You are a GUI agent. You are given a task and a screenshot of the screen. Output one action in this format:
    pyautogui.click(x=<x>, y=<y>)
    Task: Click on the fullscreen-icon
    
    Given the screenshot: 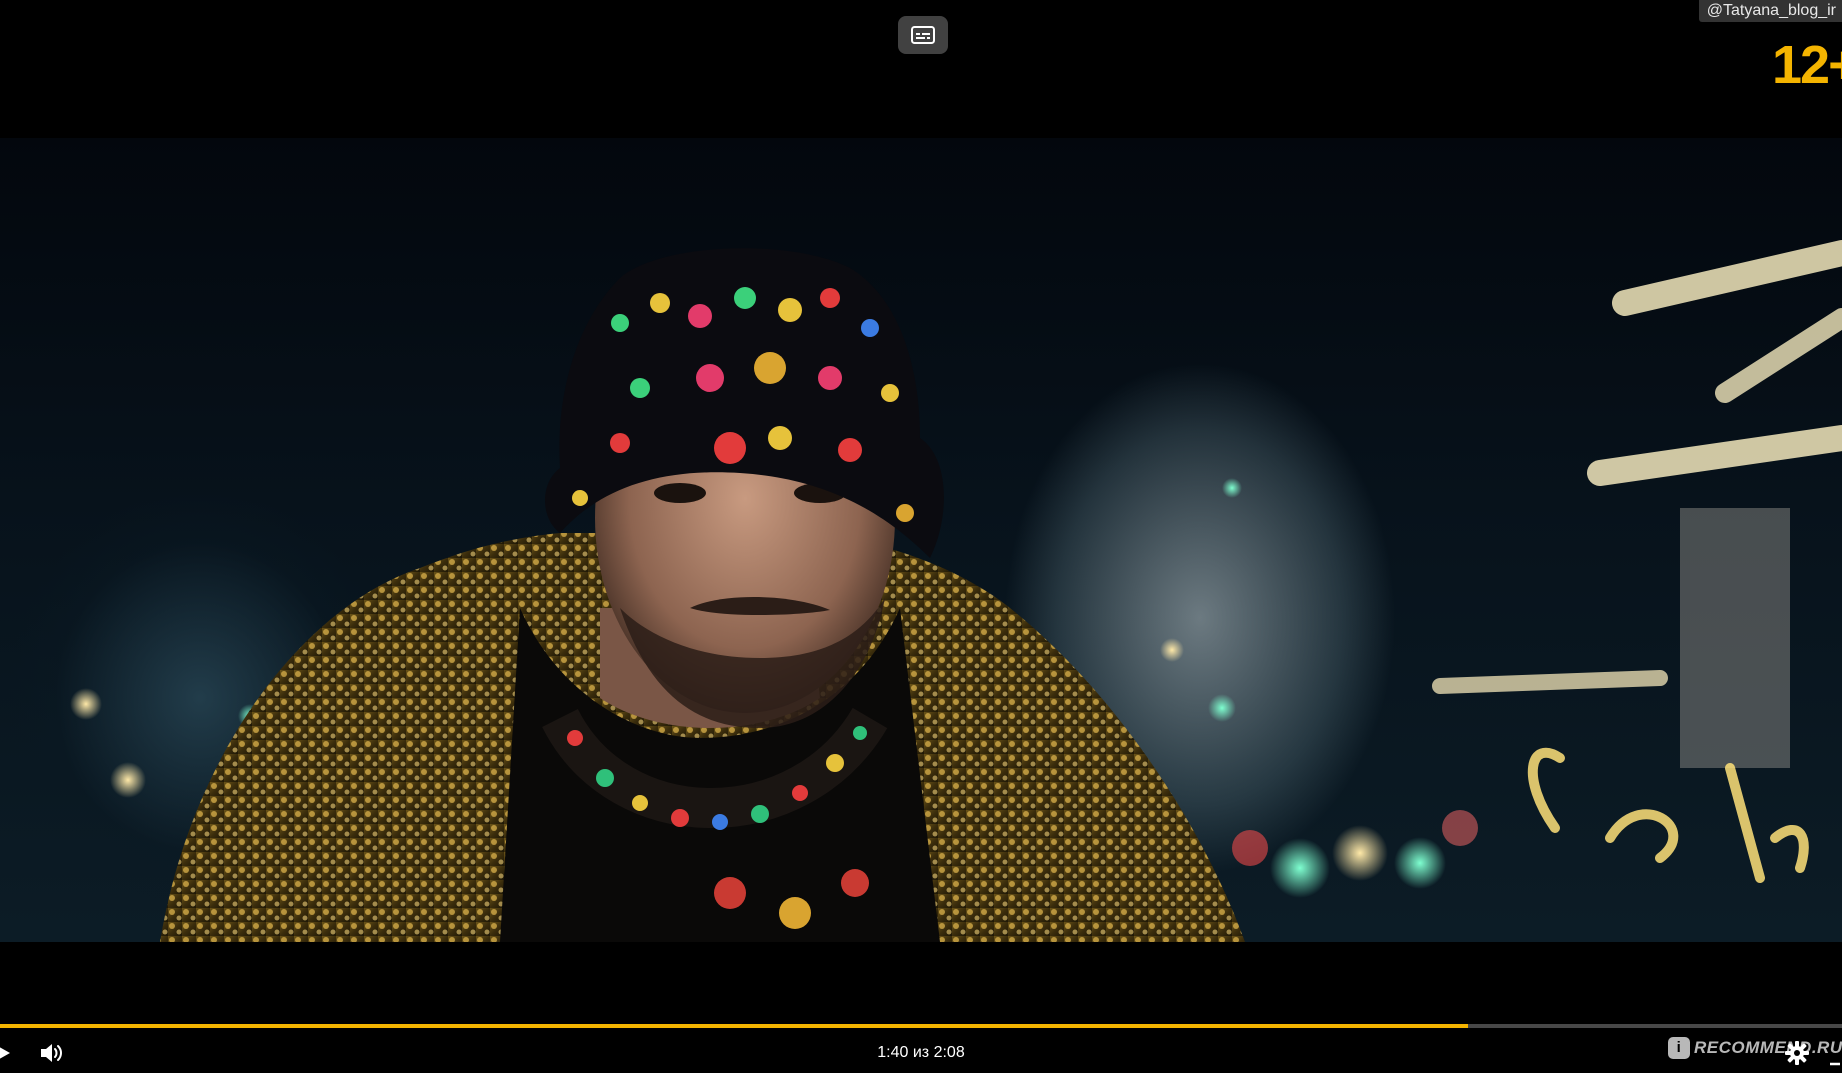 What is the action you would take?
    pyautogui.click(x=1835, y=1064)
    